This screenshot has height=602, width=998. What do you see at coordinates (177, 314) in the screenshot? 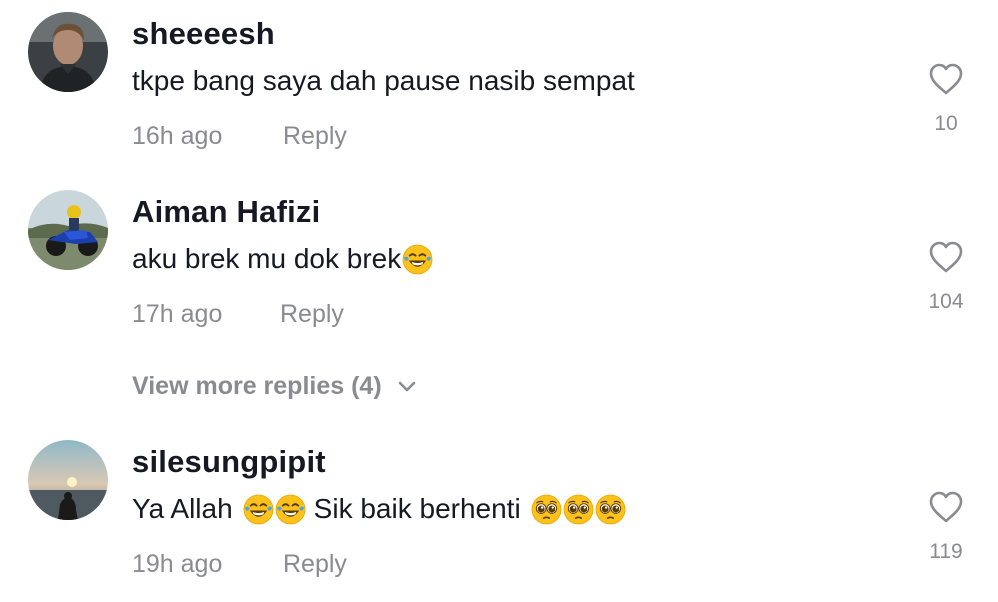
I see `comment-timestamp: 17h ago` at bounding box center [177, 314].